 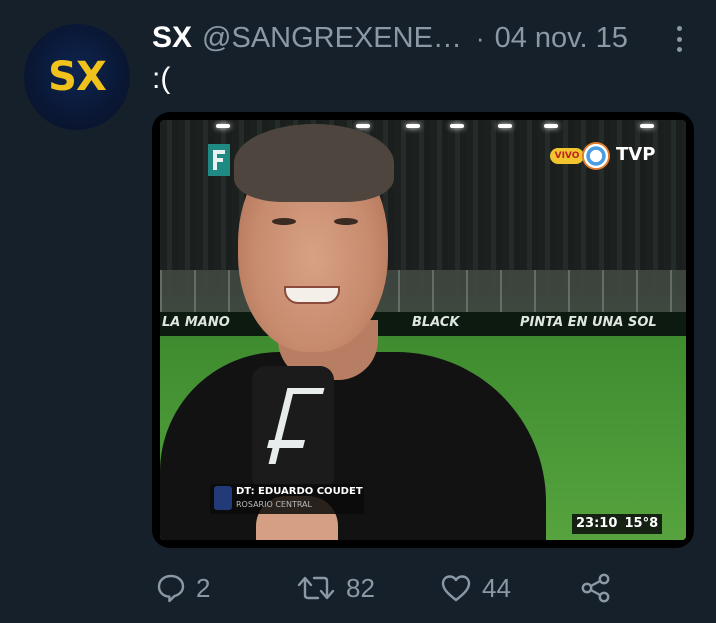 I want to click on like-icon, so click(x=456, y=588).